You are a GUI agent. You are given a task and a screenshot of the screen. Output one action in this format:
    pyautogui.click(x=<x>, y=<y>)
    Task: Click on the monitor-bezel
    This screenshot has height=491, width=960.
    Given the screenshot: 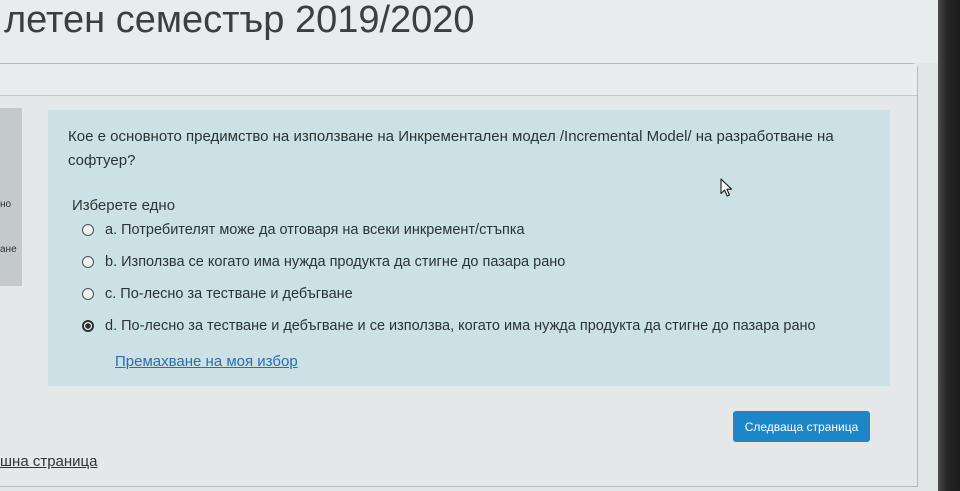 What is the action you would take?
    pyautogui.click(x=949, y=245)
    